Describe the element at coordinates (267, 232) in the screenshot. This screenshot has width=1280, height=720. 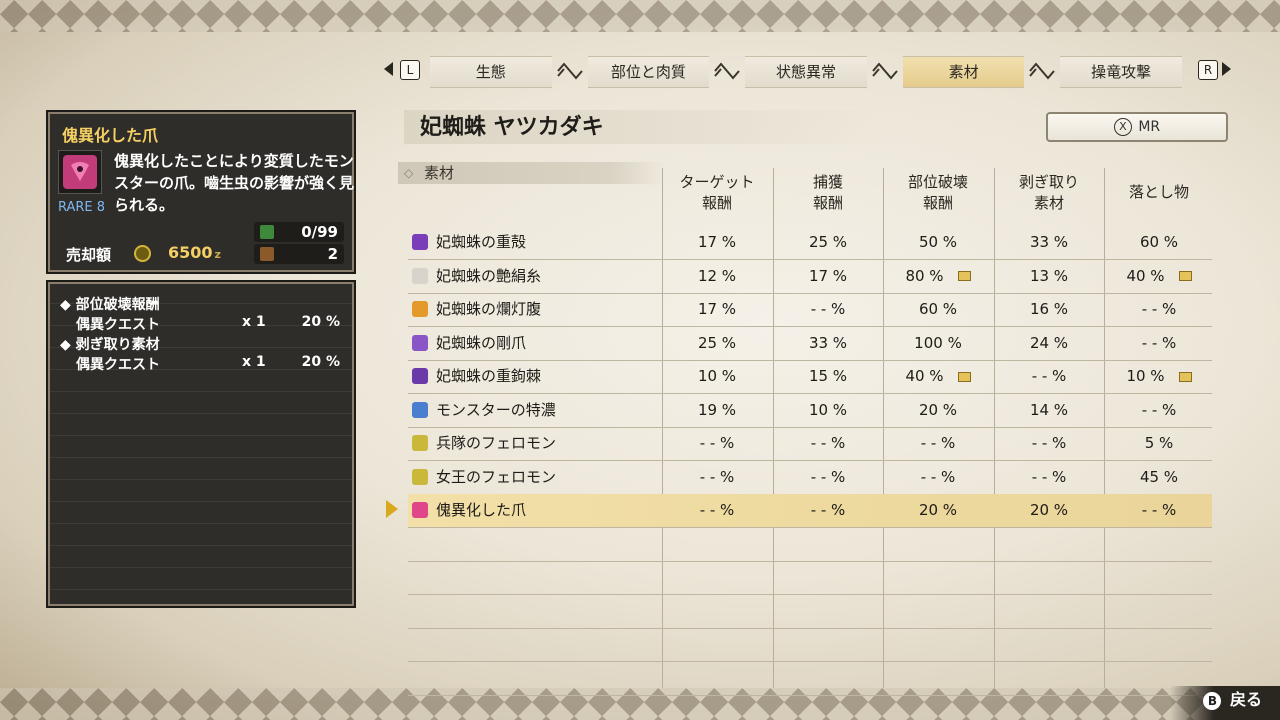
I see `pouch-icon` at that location.